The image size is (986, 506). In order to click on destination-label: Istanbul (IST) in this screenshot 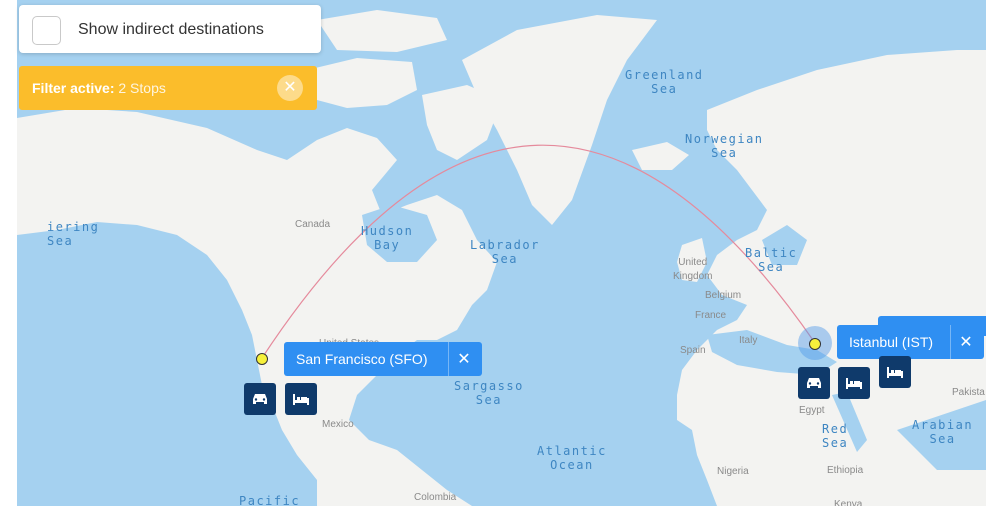, I will do `click(891, 342)`.